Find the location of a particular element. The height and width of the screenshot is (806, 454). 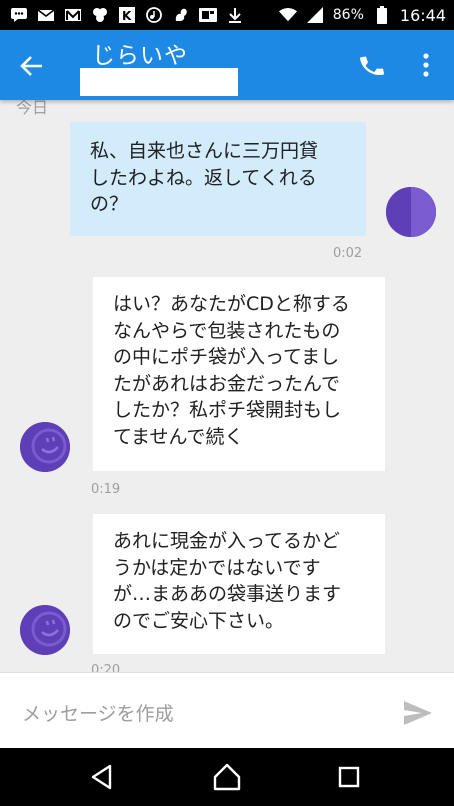

date-divider: 今日 is located at coordinates (32, 108).